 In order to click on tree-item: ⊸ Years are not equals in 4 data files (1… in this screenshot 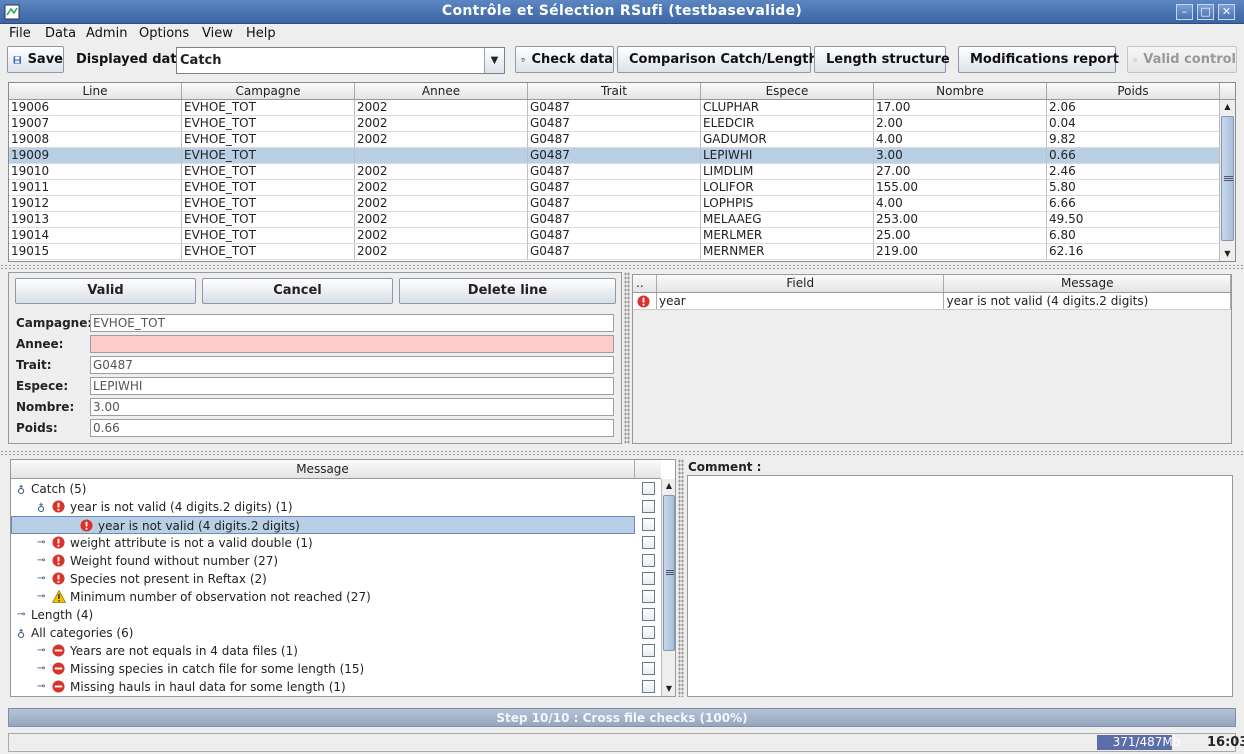, I will do `click(336, 651)`.